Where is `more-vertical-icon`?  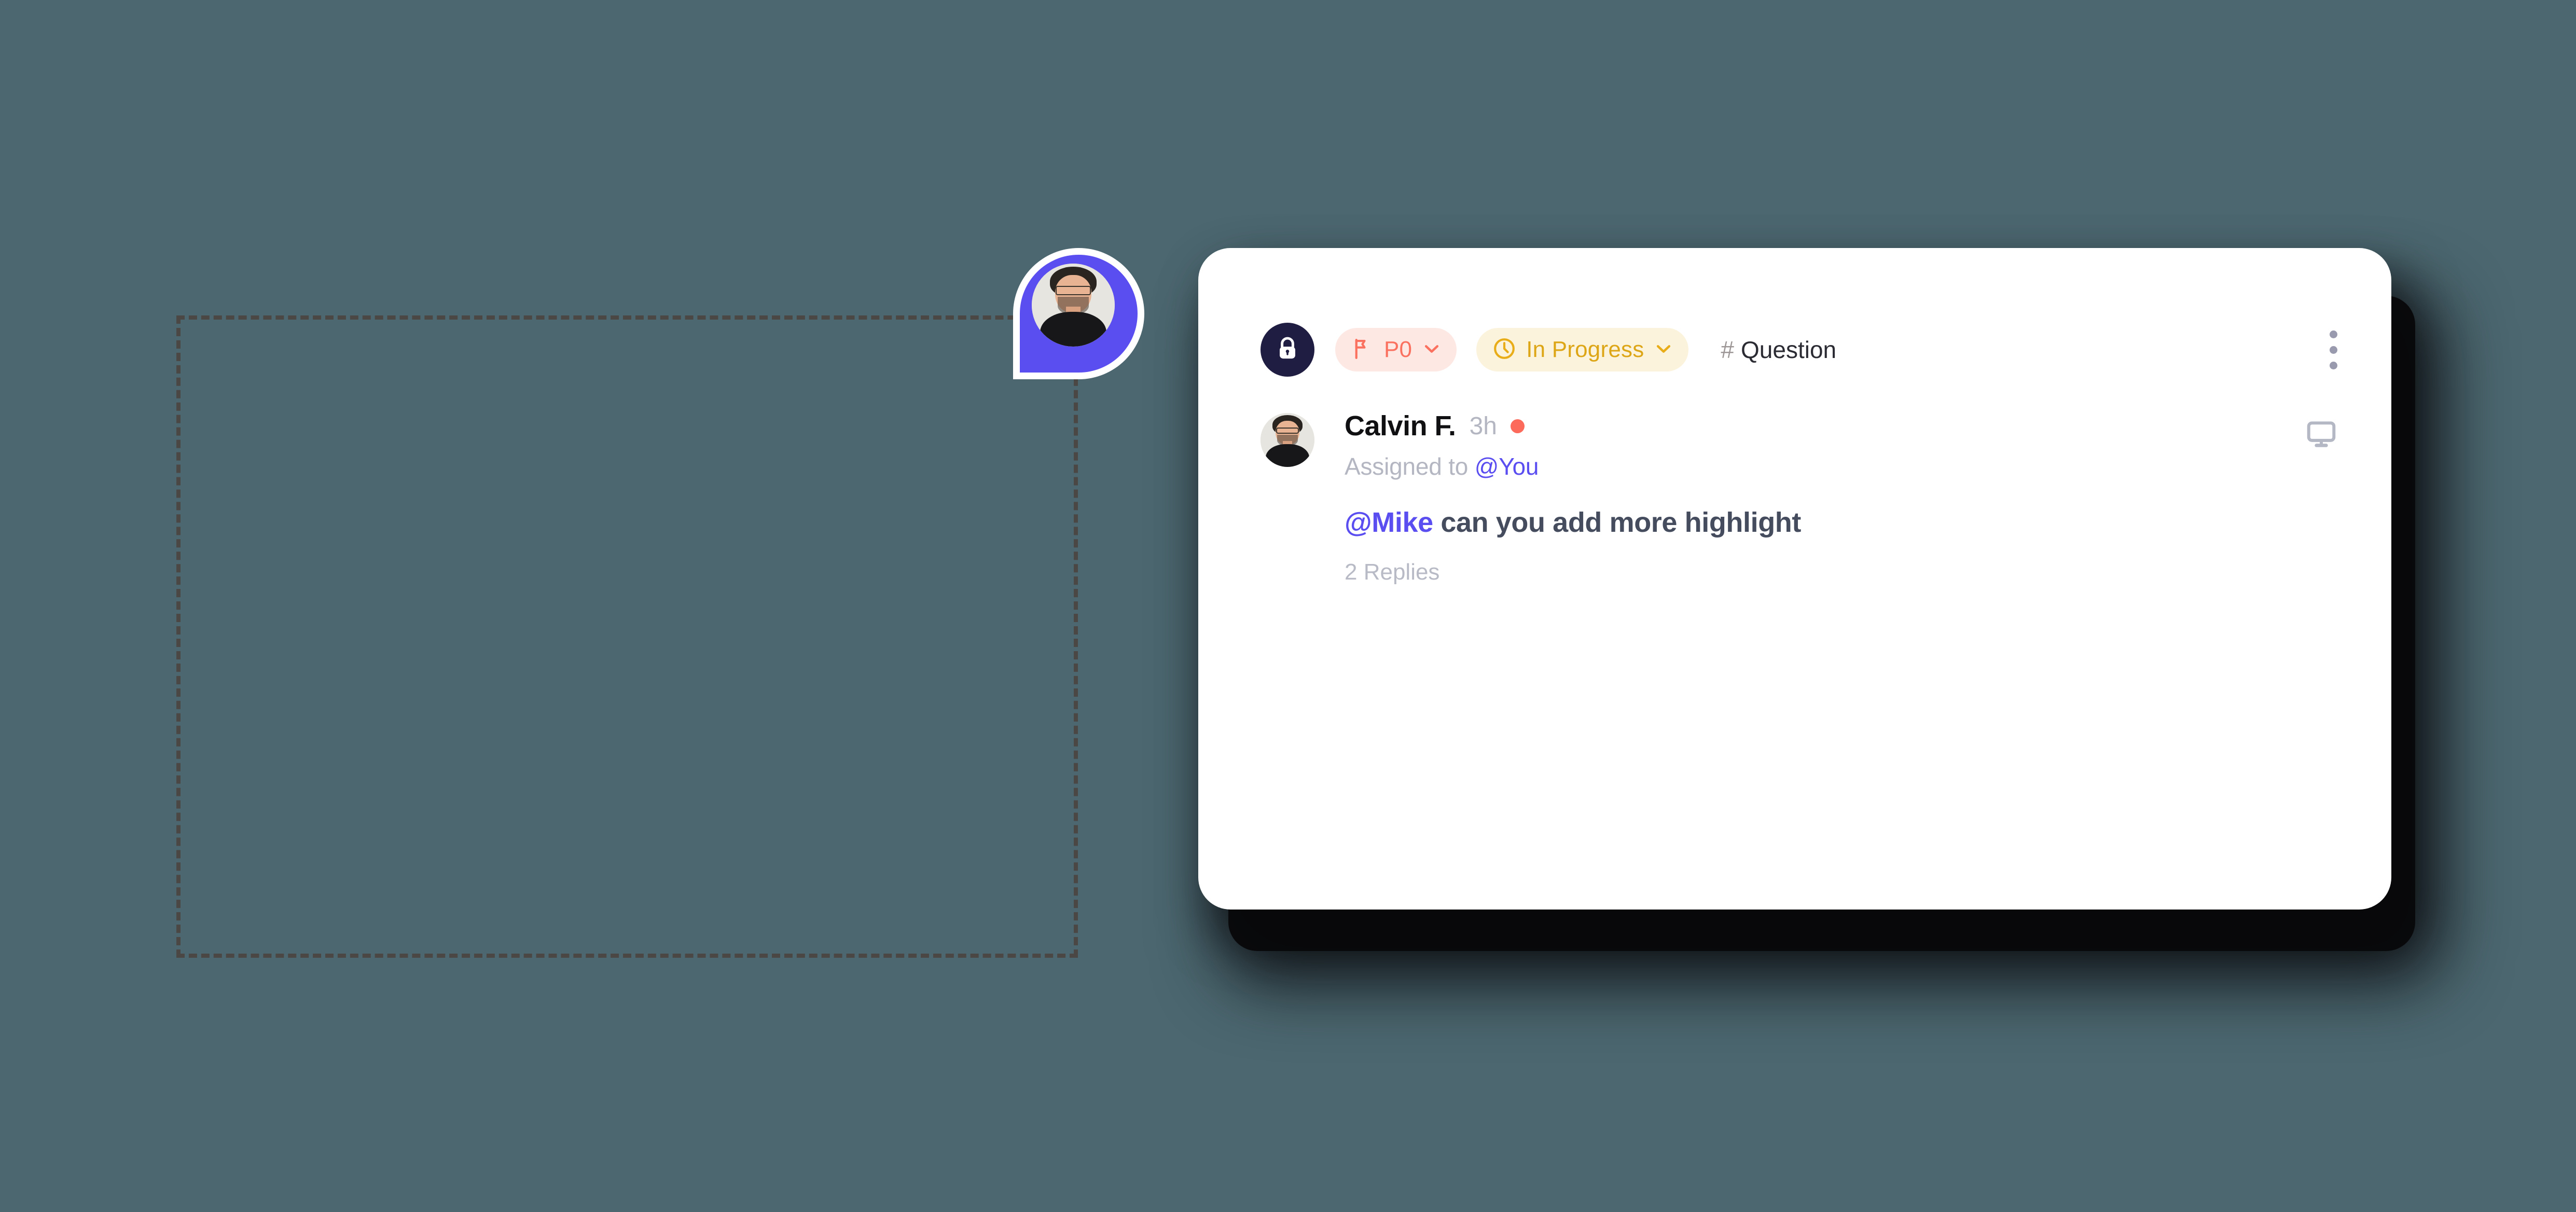 more-vertical-icon is located at coordinates (2333, 350).